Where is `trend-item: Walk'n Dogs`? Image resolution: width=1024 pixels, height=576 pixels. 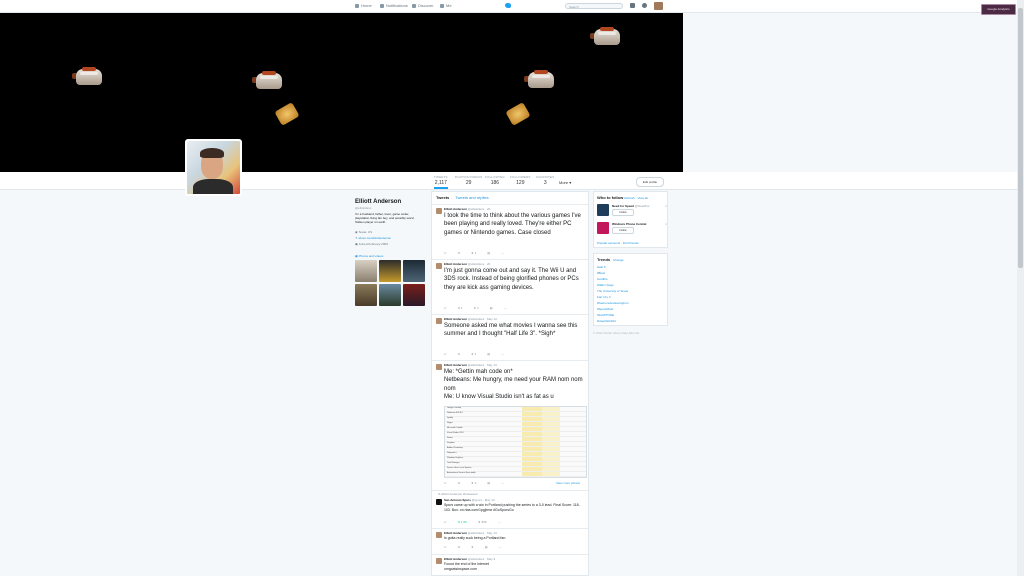 trend-item: Walk'n Dogs is located at coordinates (605, 285).